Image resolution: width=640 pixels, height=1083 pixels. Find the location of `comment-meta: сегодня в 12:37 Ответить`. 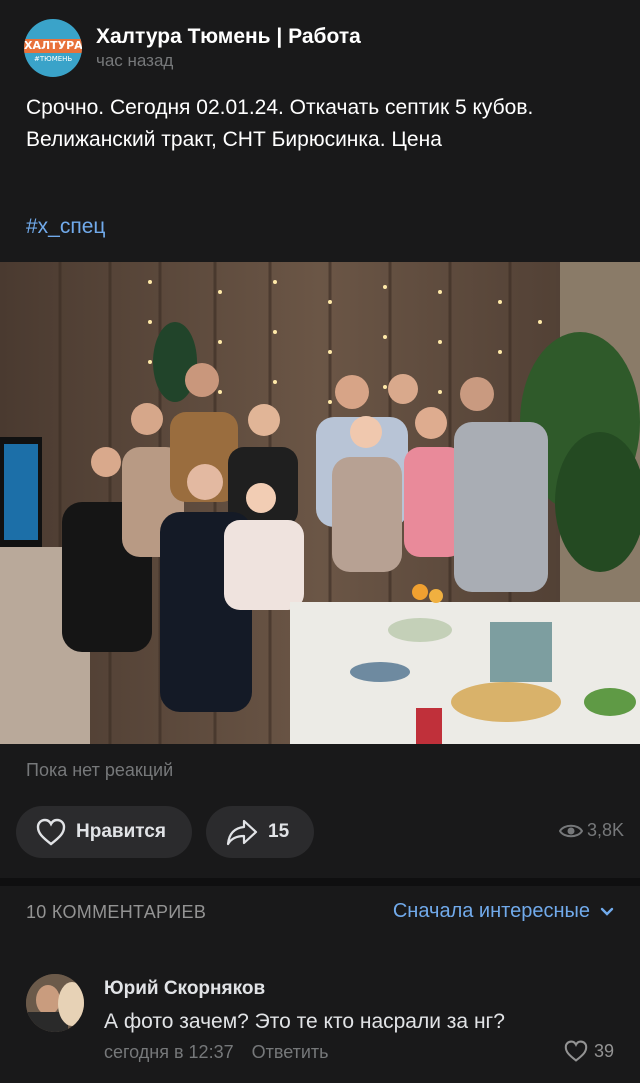

comment-meta: сегодня в 12:37 Ответить is located at coordinates (216, 1052).